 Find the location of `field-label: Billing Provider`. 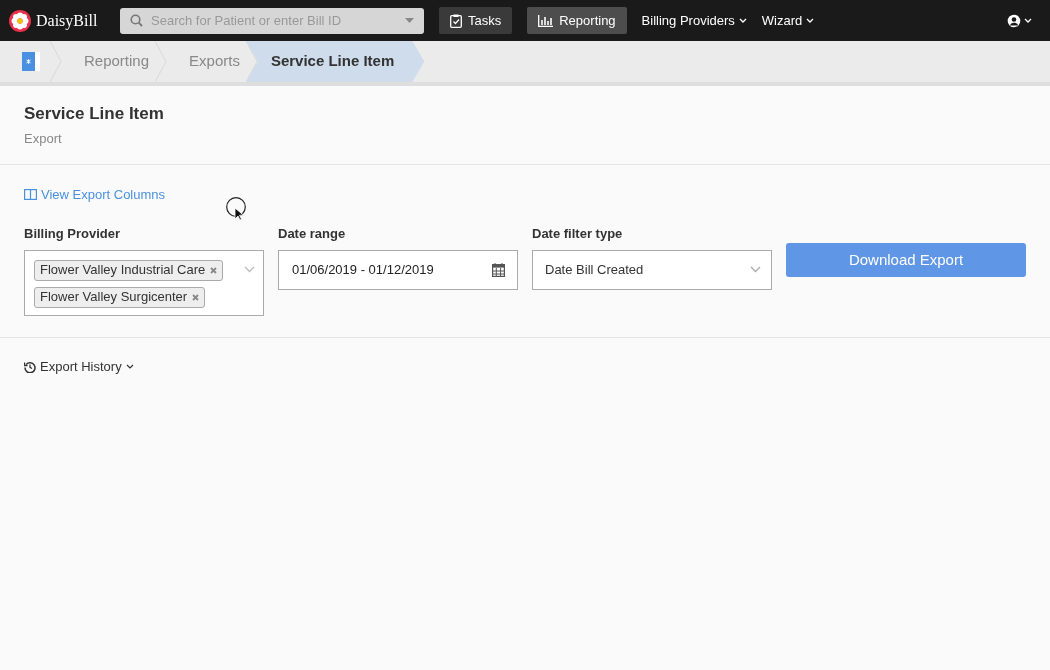

field-label: Billing Provider is located at coordinates (73, 234).